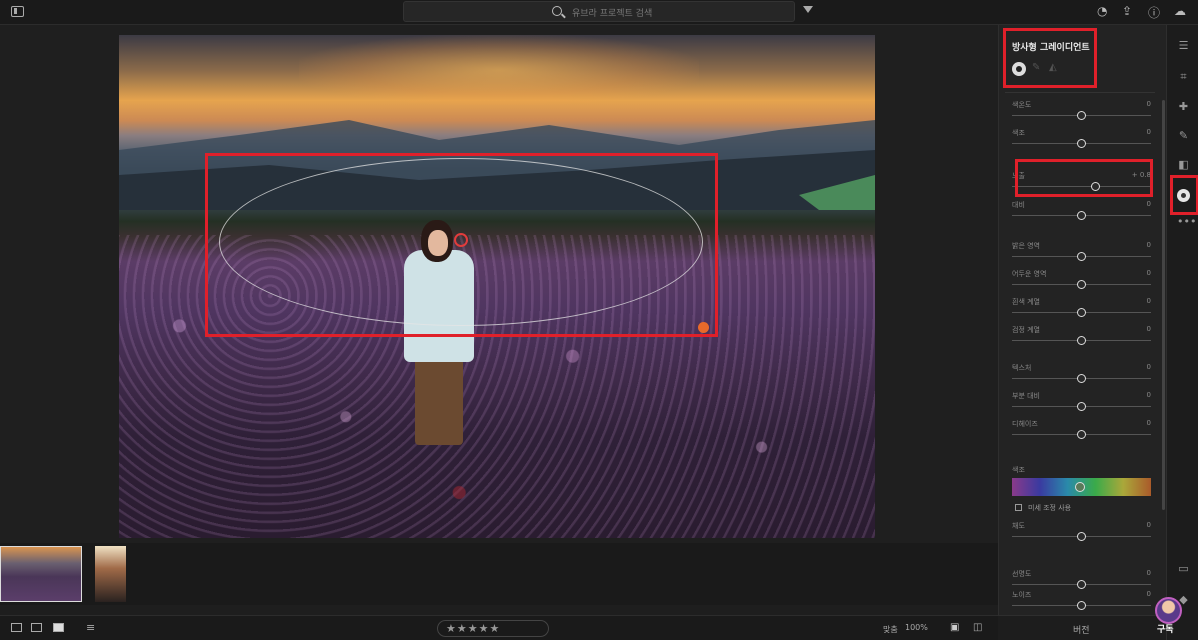 Image resolution: width=1198 pixels, height=640 pixels. I want to click on fine-adjust-label: 미세 조정 사용, so click(1050, 508).